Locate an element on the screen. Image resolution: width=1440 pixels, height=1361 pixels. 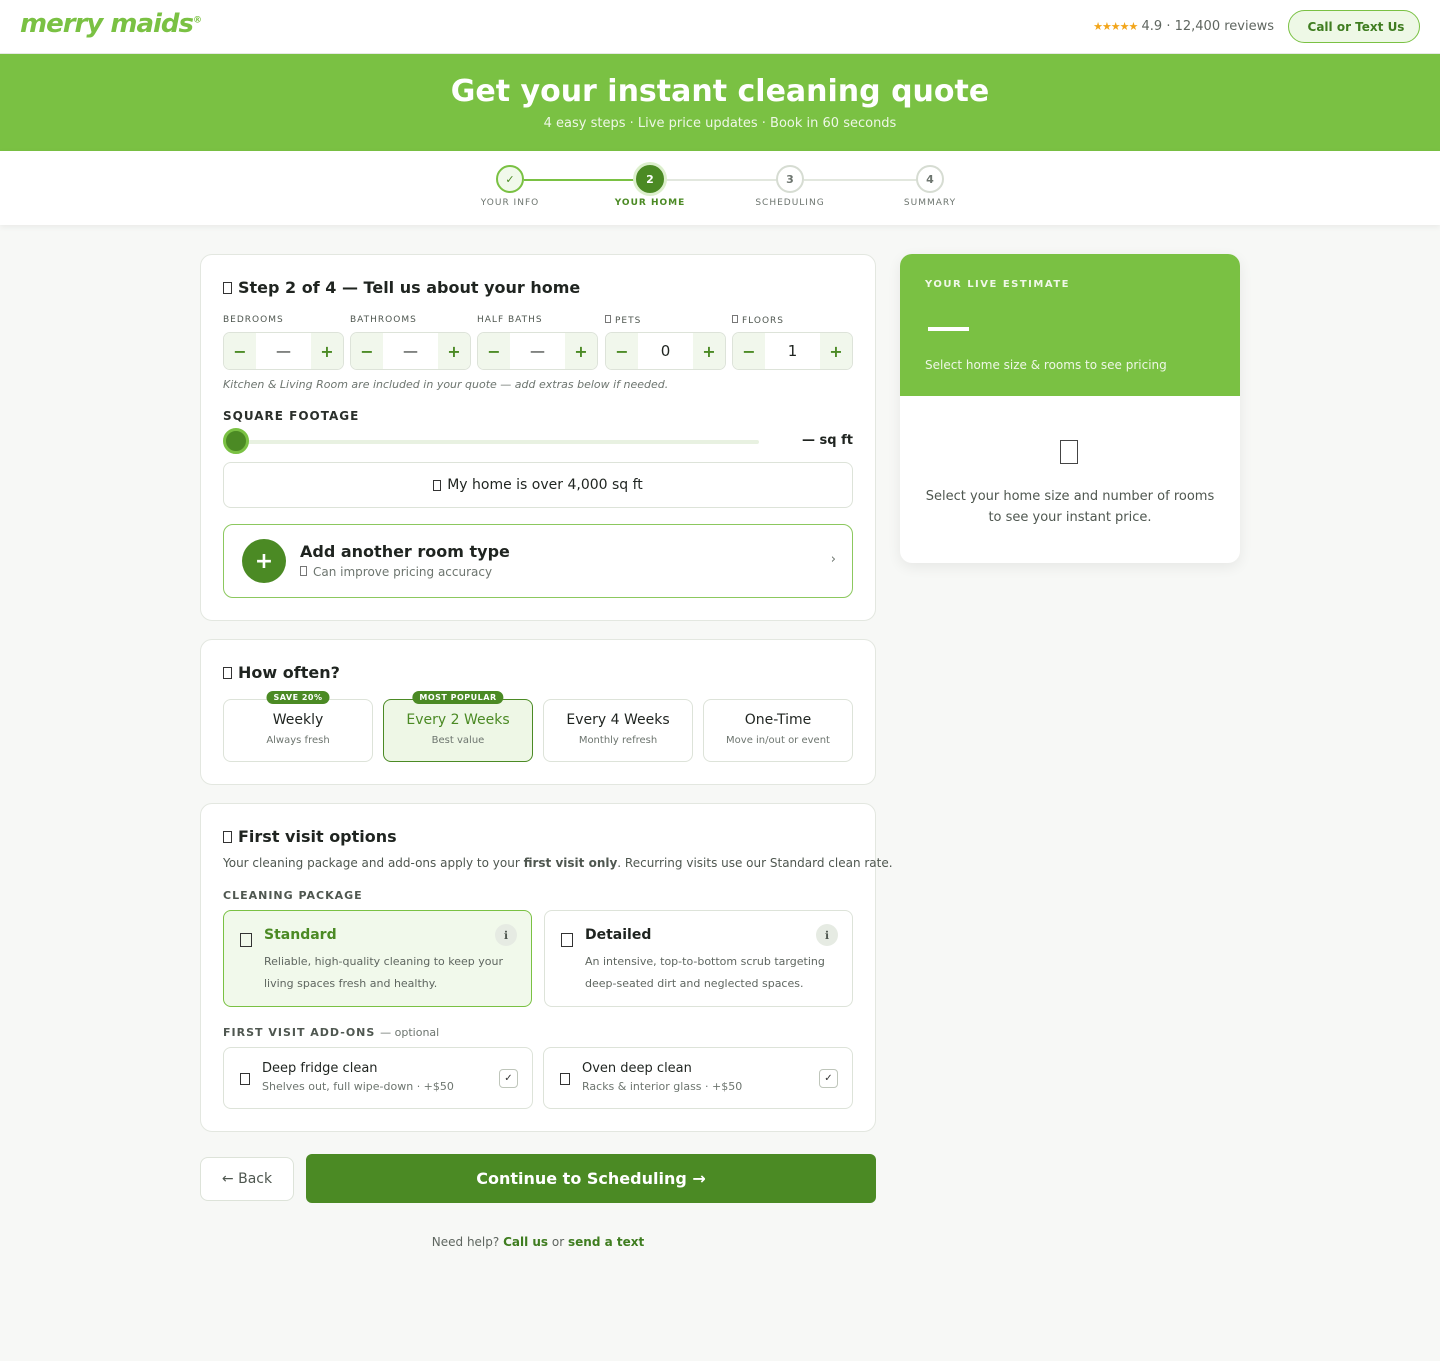
pets-stepper: − 0 + is located at coordinates (665, 351).